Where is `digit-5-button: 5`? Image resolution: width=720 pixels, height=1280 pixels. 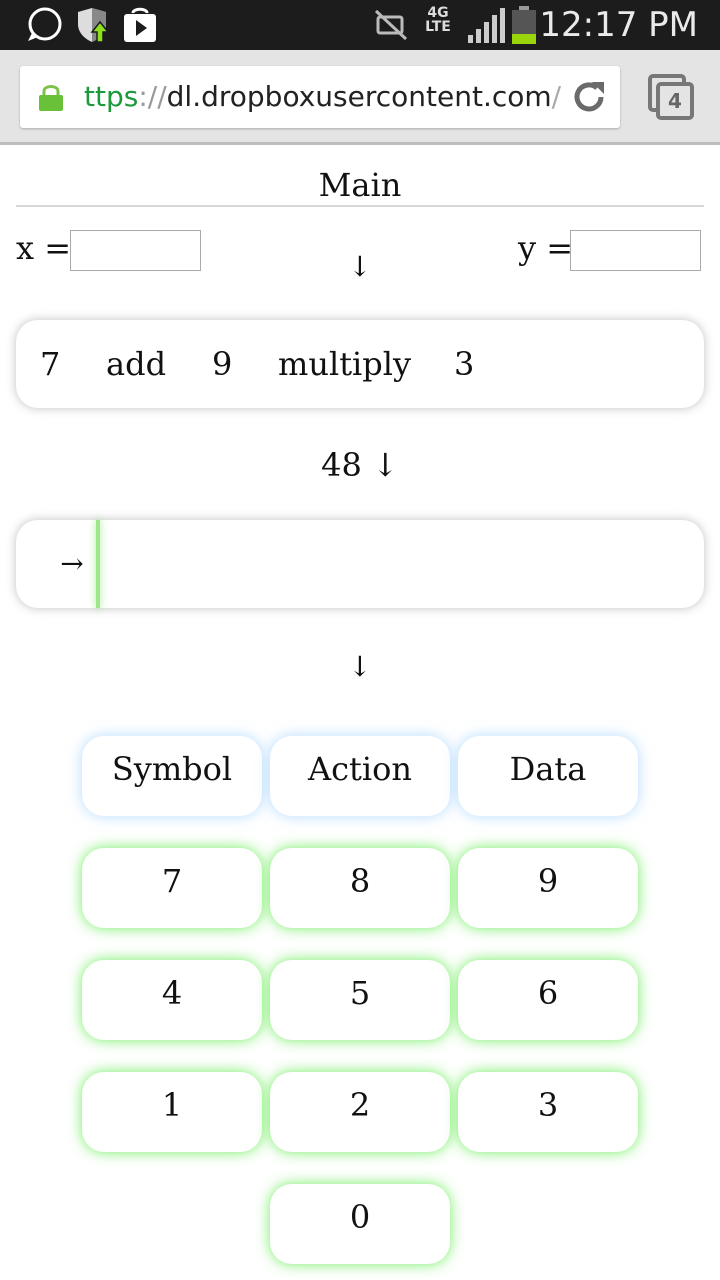 digit-5-button: 5 is located at coordinates (360, 1000).